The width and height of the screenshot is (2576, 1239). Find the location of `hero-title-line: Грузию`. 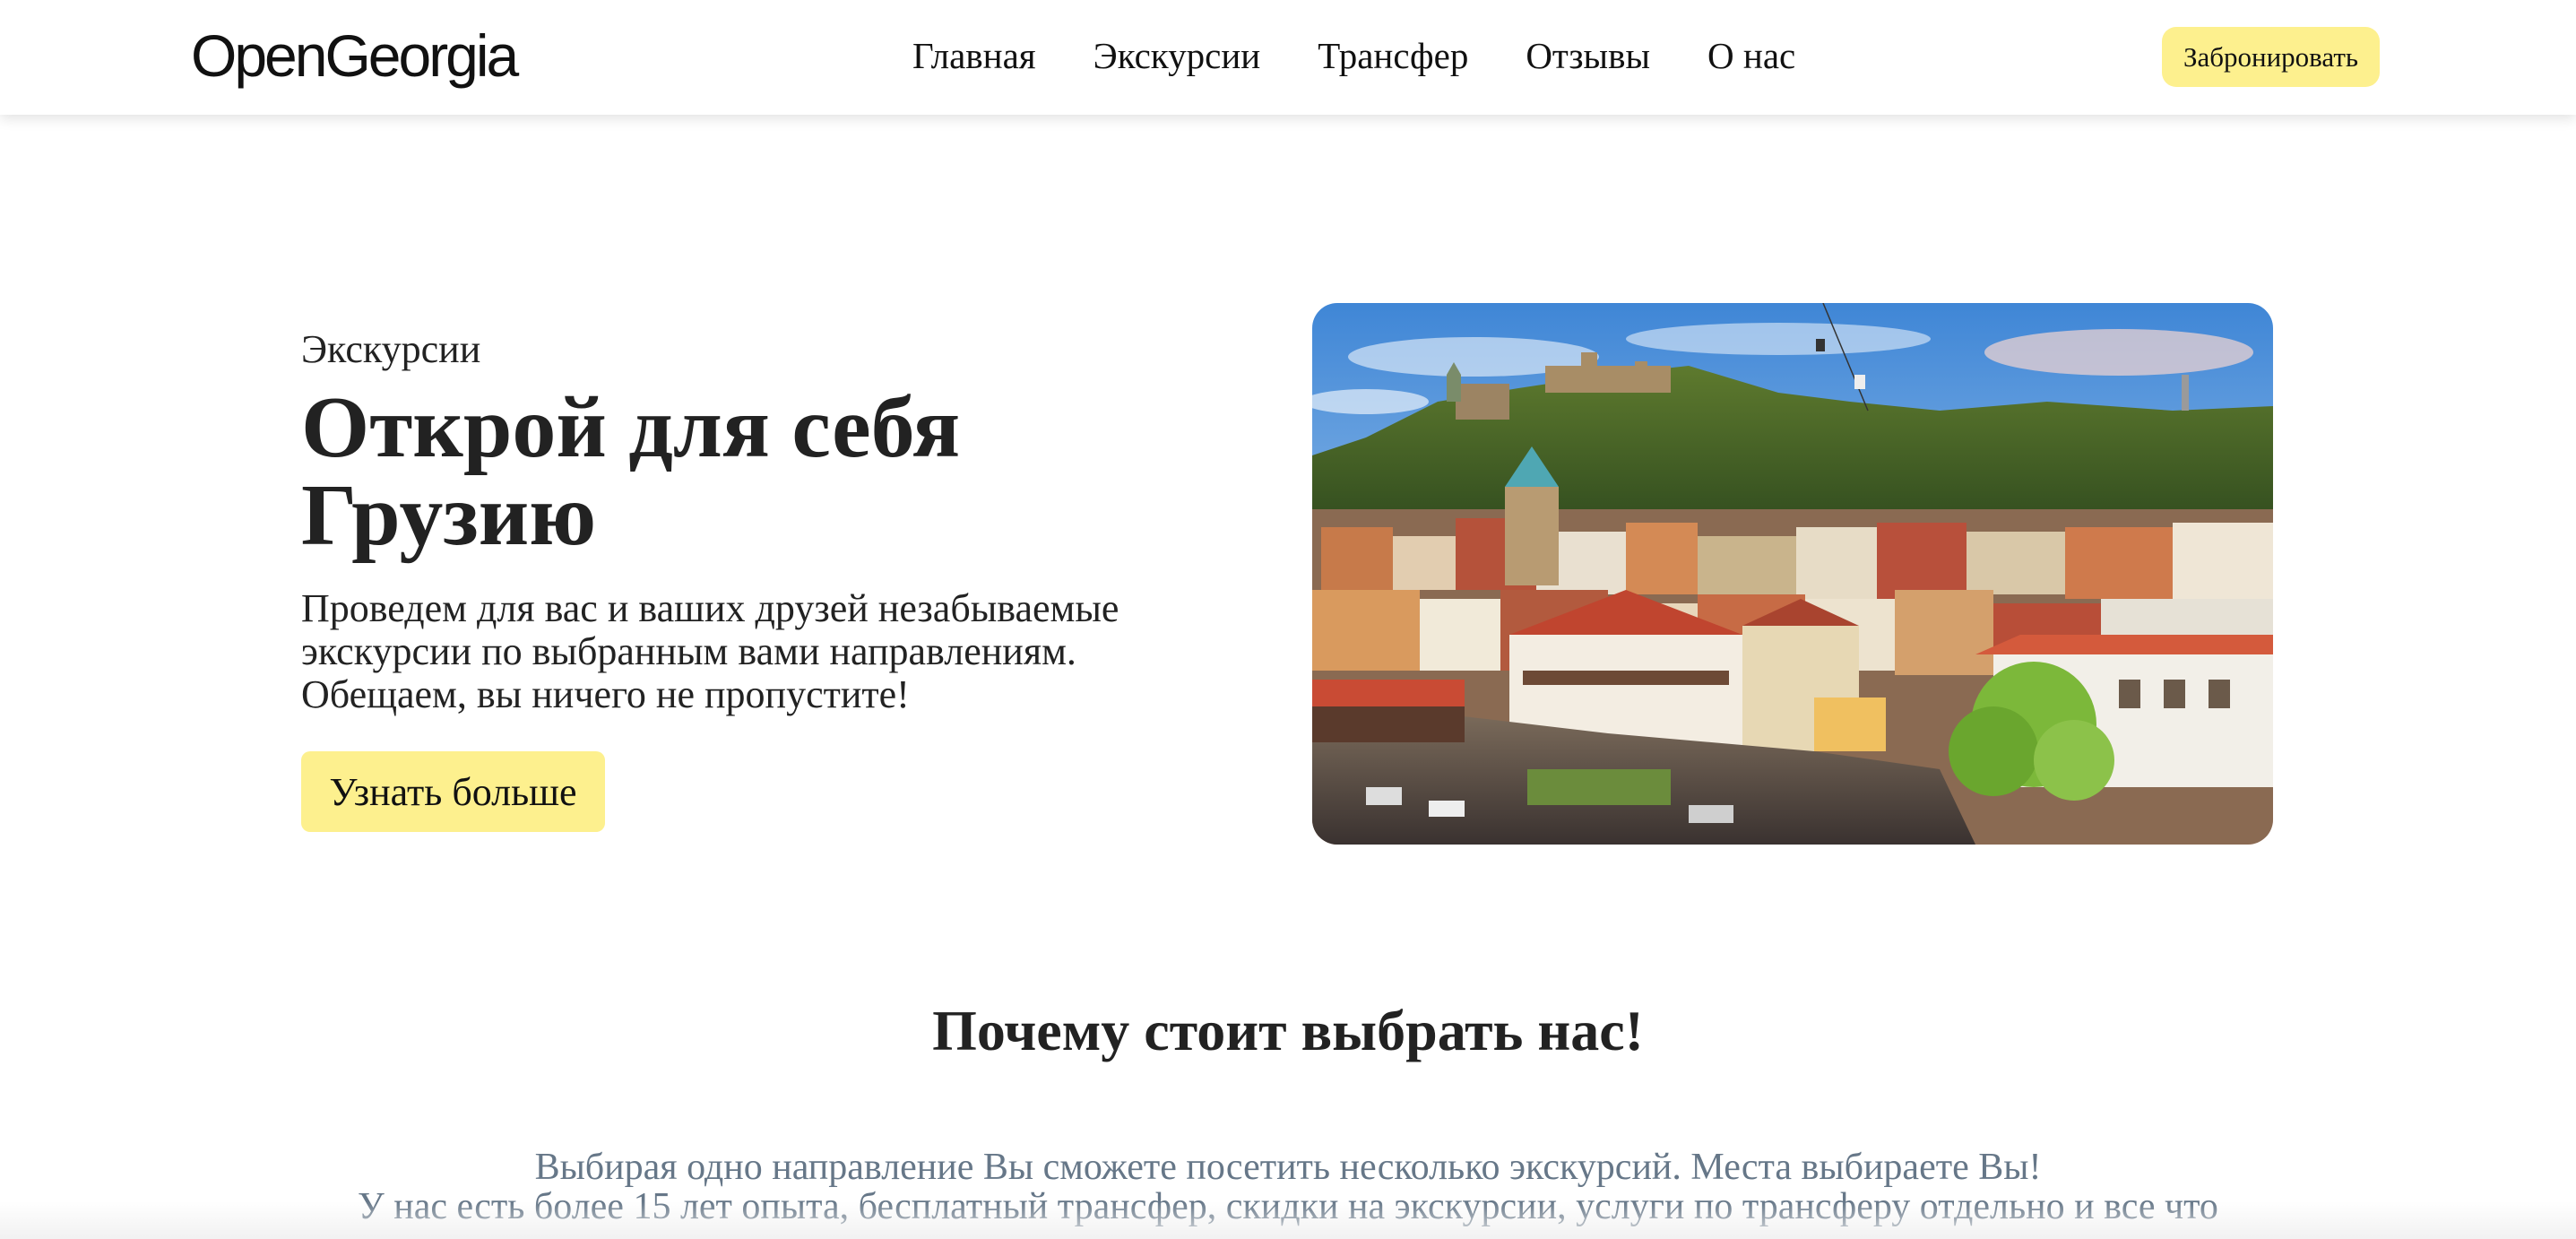

hero-title-line: Грузию is located at coordinates (449, 516).